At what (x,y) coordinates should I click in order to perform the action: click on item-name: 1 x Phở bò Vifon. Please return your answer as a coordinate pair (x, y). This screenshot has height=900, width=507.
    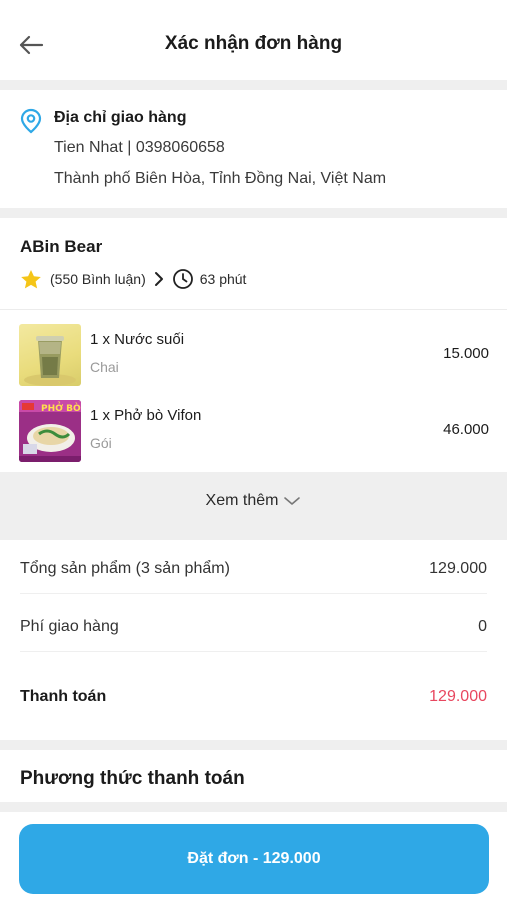
    Looking at the image, I should click on (146, 415).